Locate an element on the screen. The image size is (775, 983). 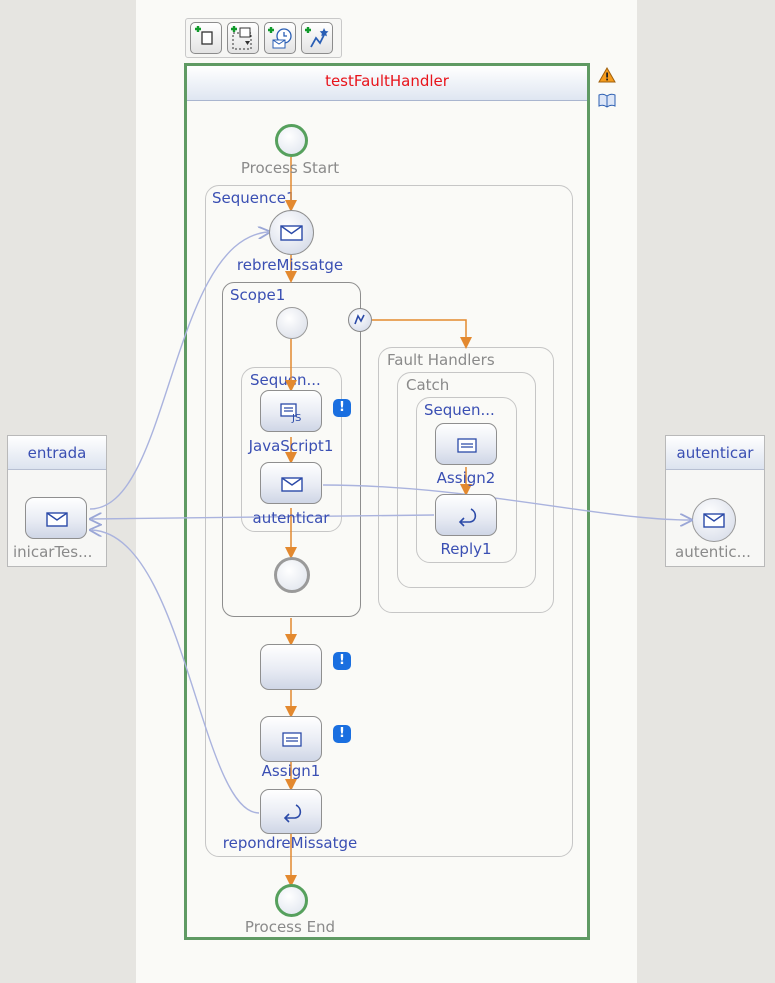
assign2-activity is located at coordinates (466, 444).